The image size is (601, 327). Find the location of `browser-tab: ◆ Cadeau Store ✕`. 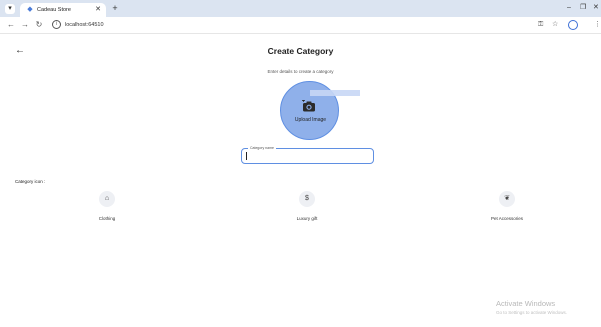

browser-tab: ◆ Cadeau Store ✕ is located at coordinates (63, 10).